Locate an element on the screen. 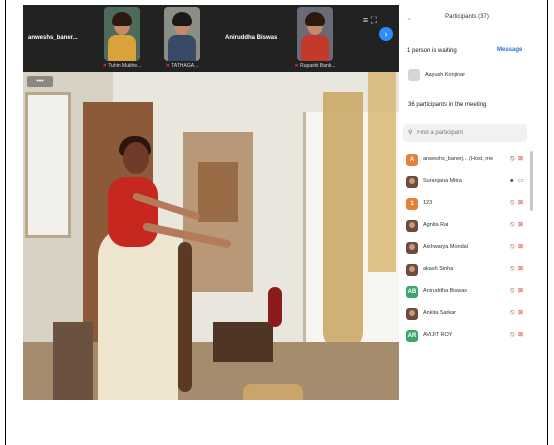  participant-name: 123 is located at coordinates (428, 203).